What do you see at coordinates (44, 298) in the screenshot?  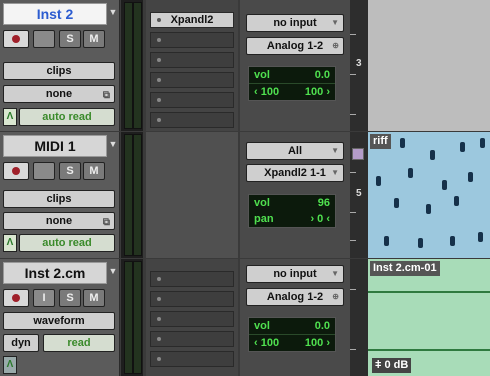 I see `input-monitor-button: I` at bounding box center [44, 298].